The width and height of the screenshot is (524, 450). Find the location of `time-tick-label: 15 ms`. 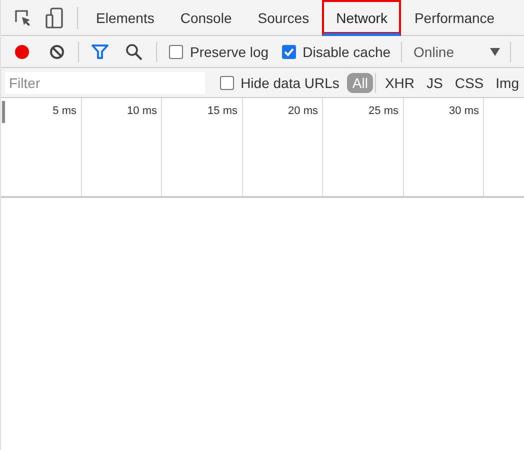

time-tick-label: 15 ms is located at coordinates (223, 111).